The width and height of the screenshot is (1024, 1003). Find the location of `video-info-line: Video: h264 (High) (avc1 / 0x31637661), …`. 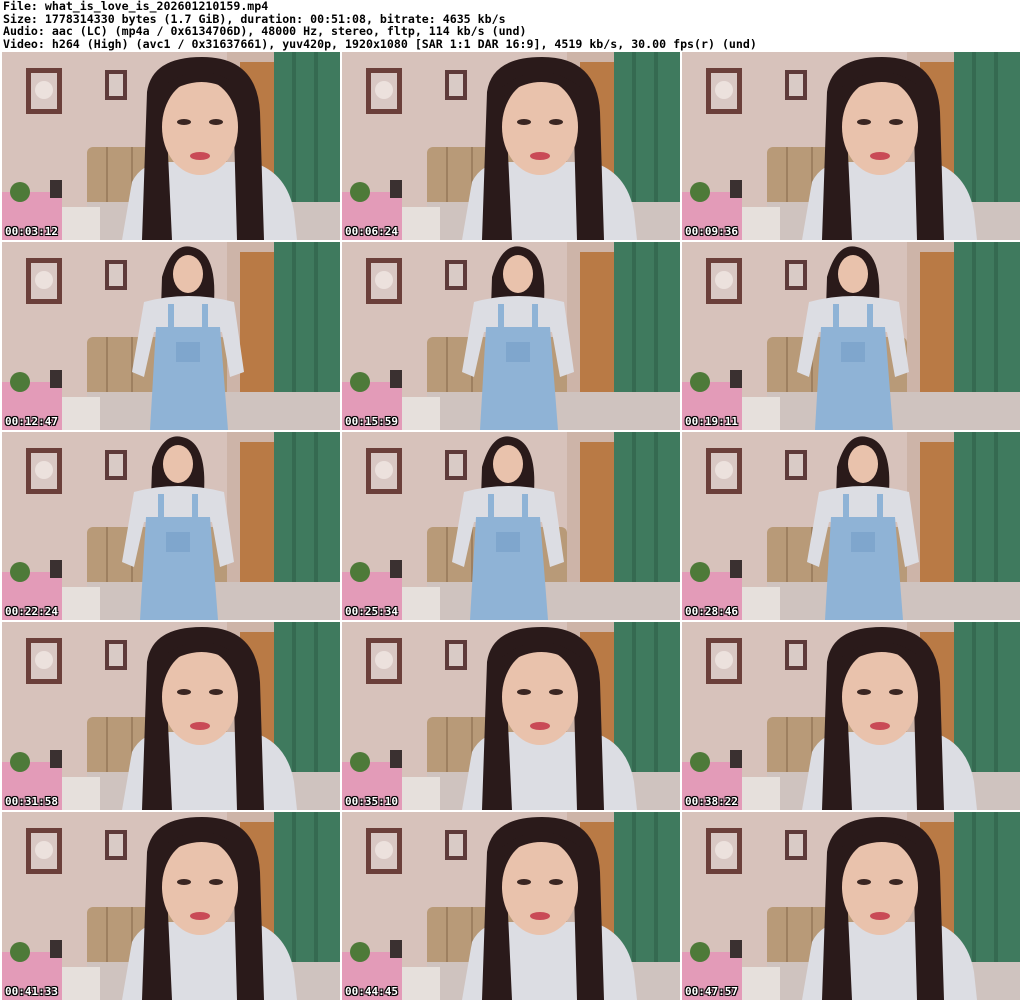

video-info-line: Video: h264 (High) (avc1 / 0x31637661), … is located at coordinates (380, 43).